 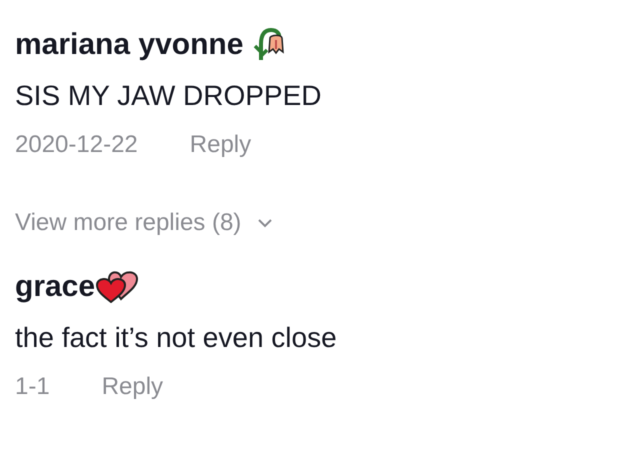 I want to click on username: grace, so click(x=55, y=286).